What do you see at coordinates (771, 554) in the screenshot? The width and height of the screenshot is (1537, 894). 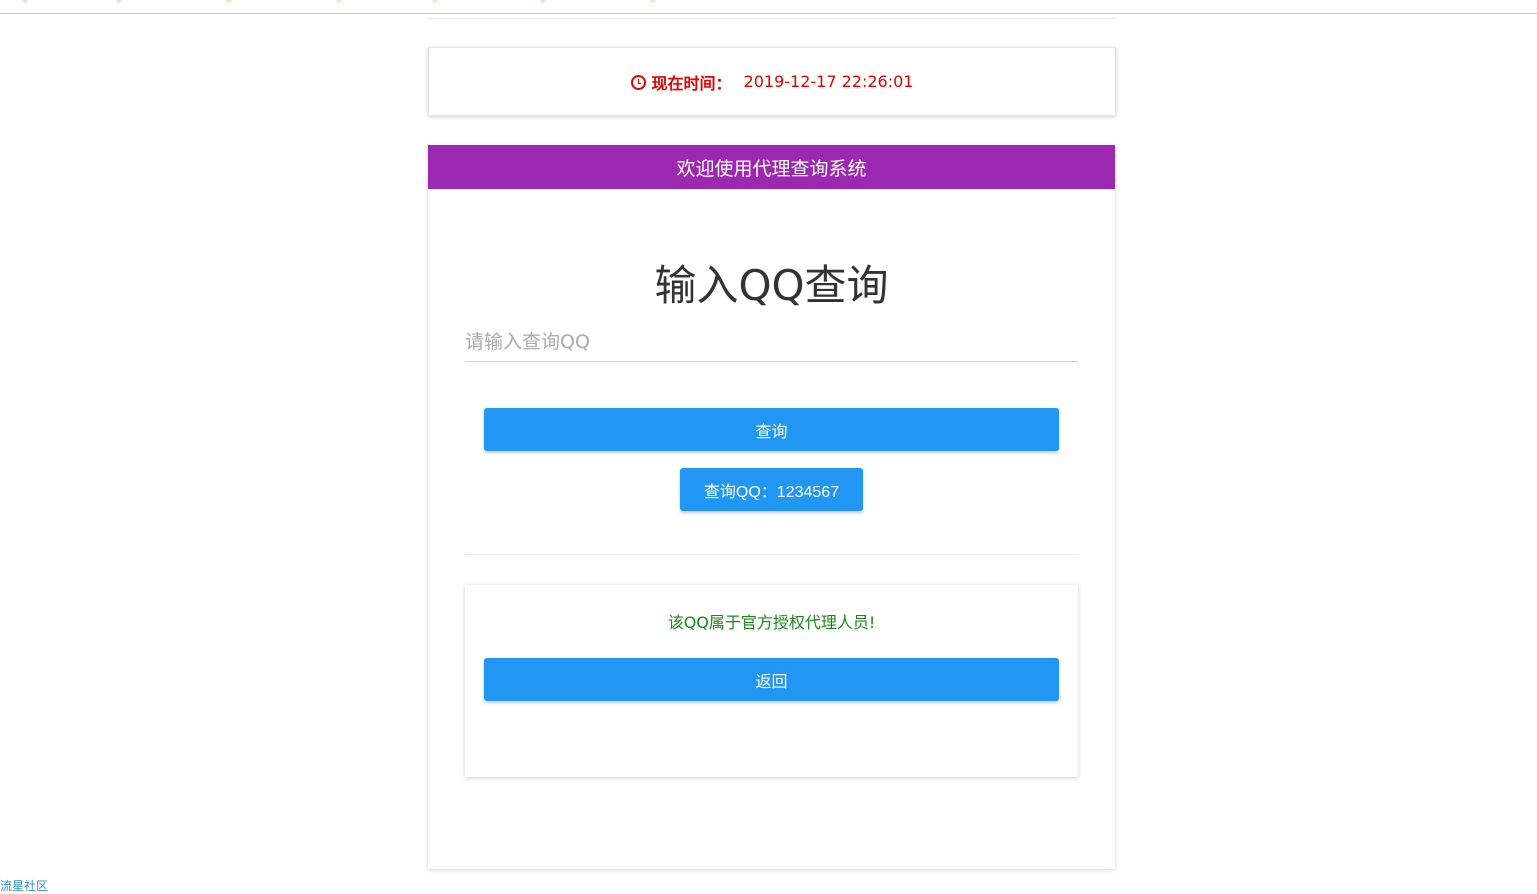 I see `divider` at bounding box center [771, 554].